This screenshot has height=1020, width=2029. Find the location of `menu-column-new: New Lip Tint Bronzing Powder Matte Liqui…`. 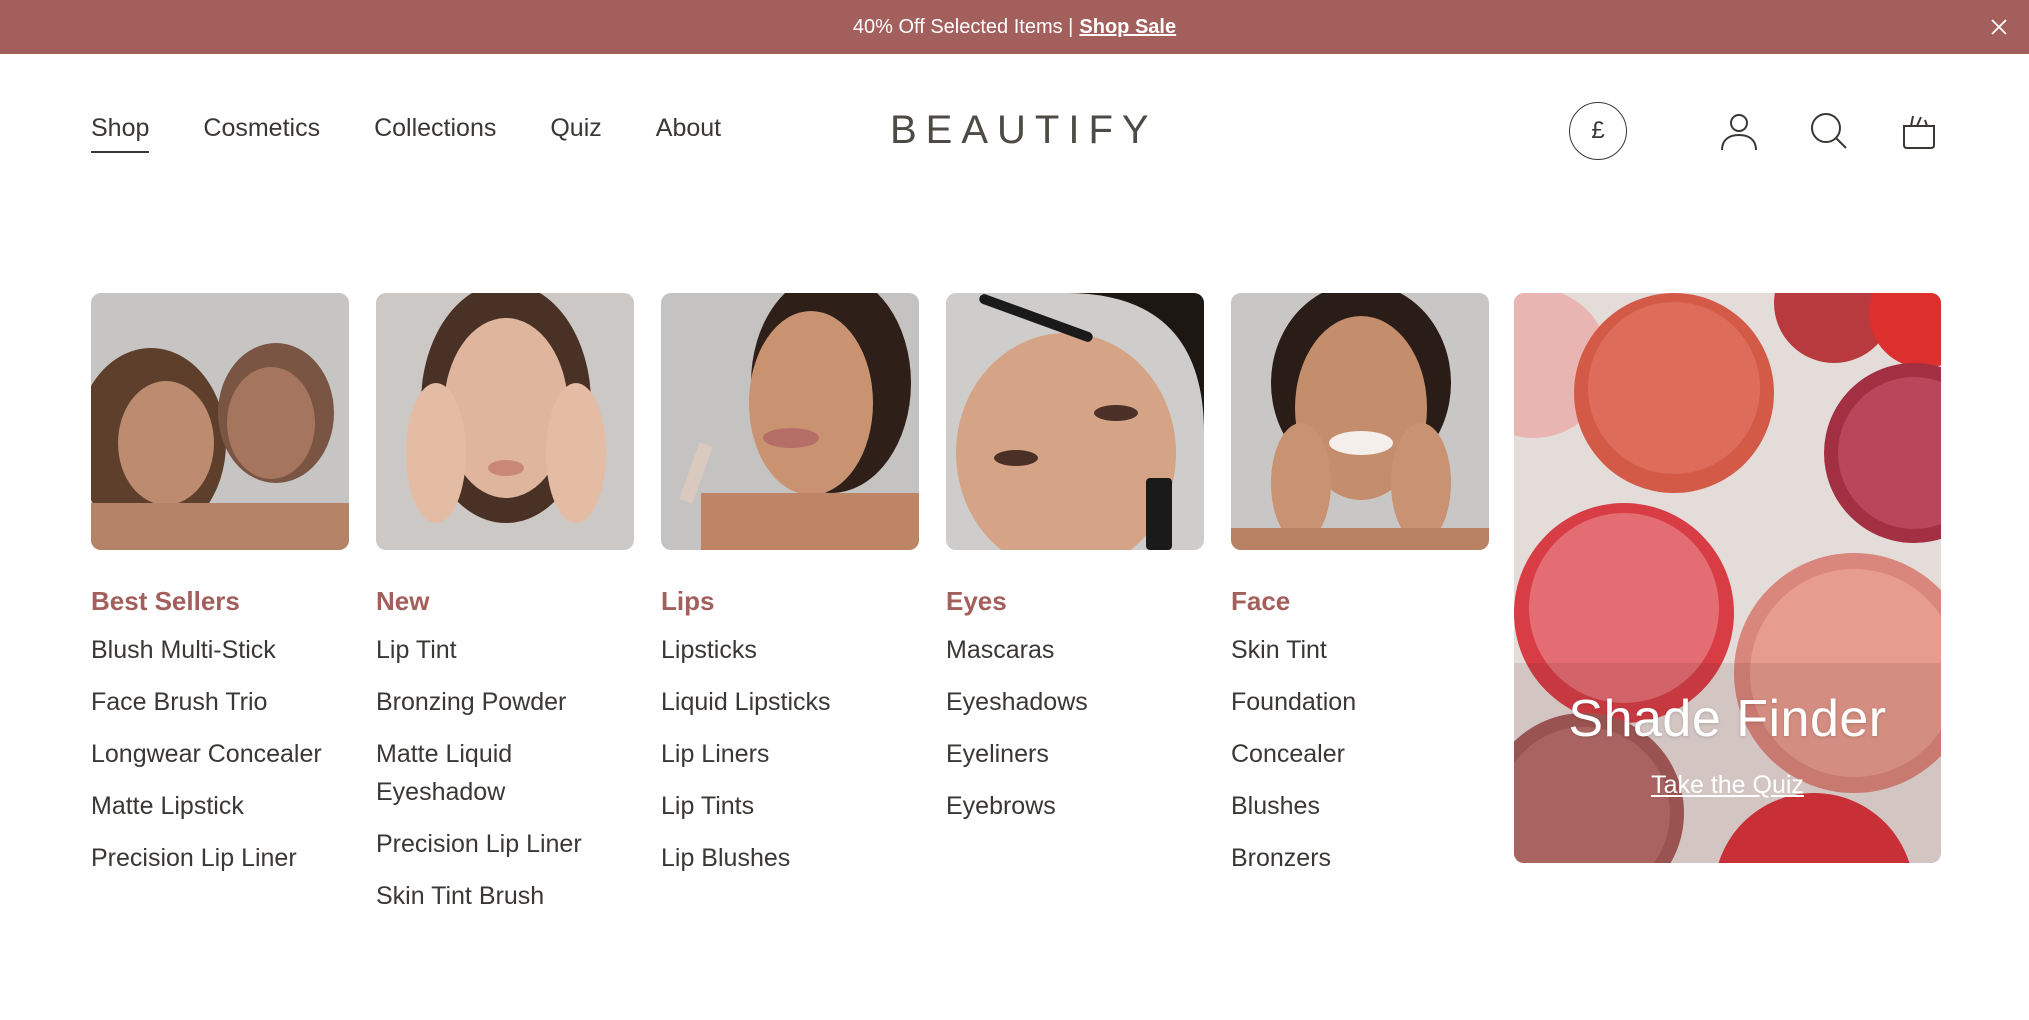

menu-column-new: New Lip Tint Bronzing Powder Matte Liqui… is located at coordinates (505, 611).